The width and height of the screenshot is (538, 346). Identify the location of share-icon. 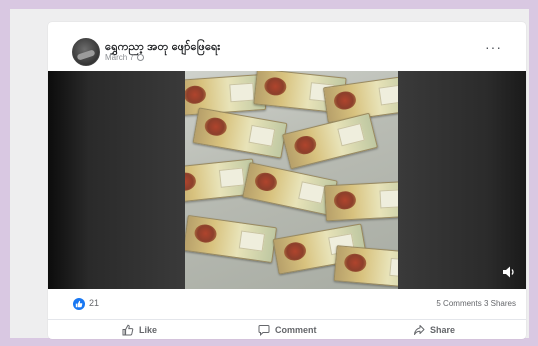
(419, 330).